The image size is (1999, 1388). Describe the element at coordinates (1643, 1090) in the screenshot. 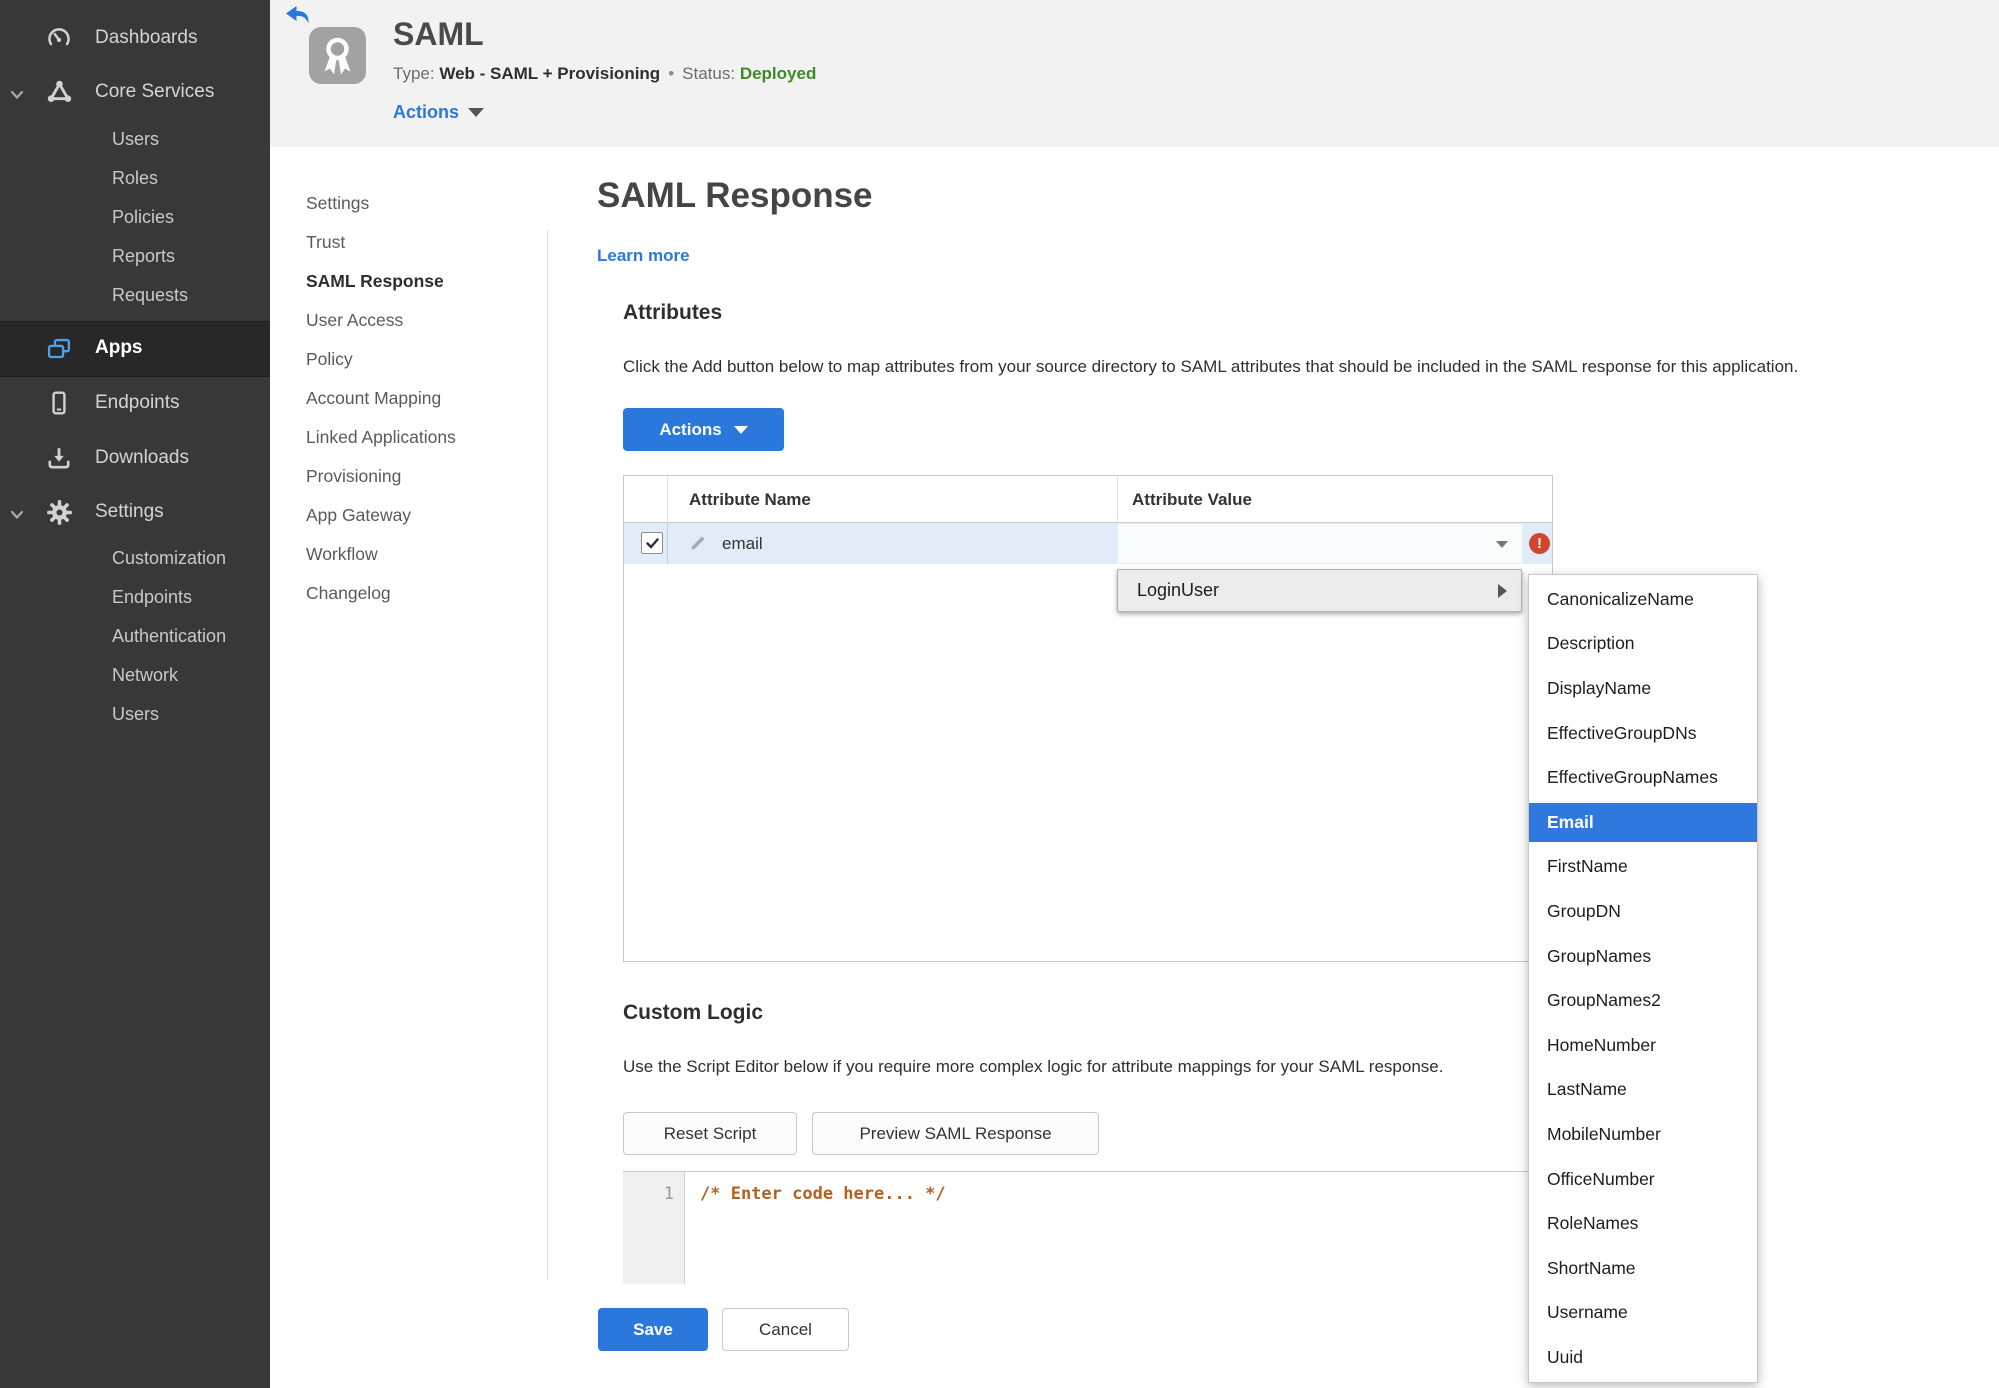

I see `menu-item-lastname: LastName` at that location.